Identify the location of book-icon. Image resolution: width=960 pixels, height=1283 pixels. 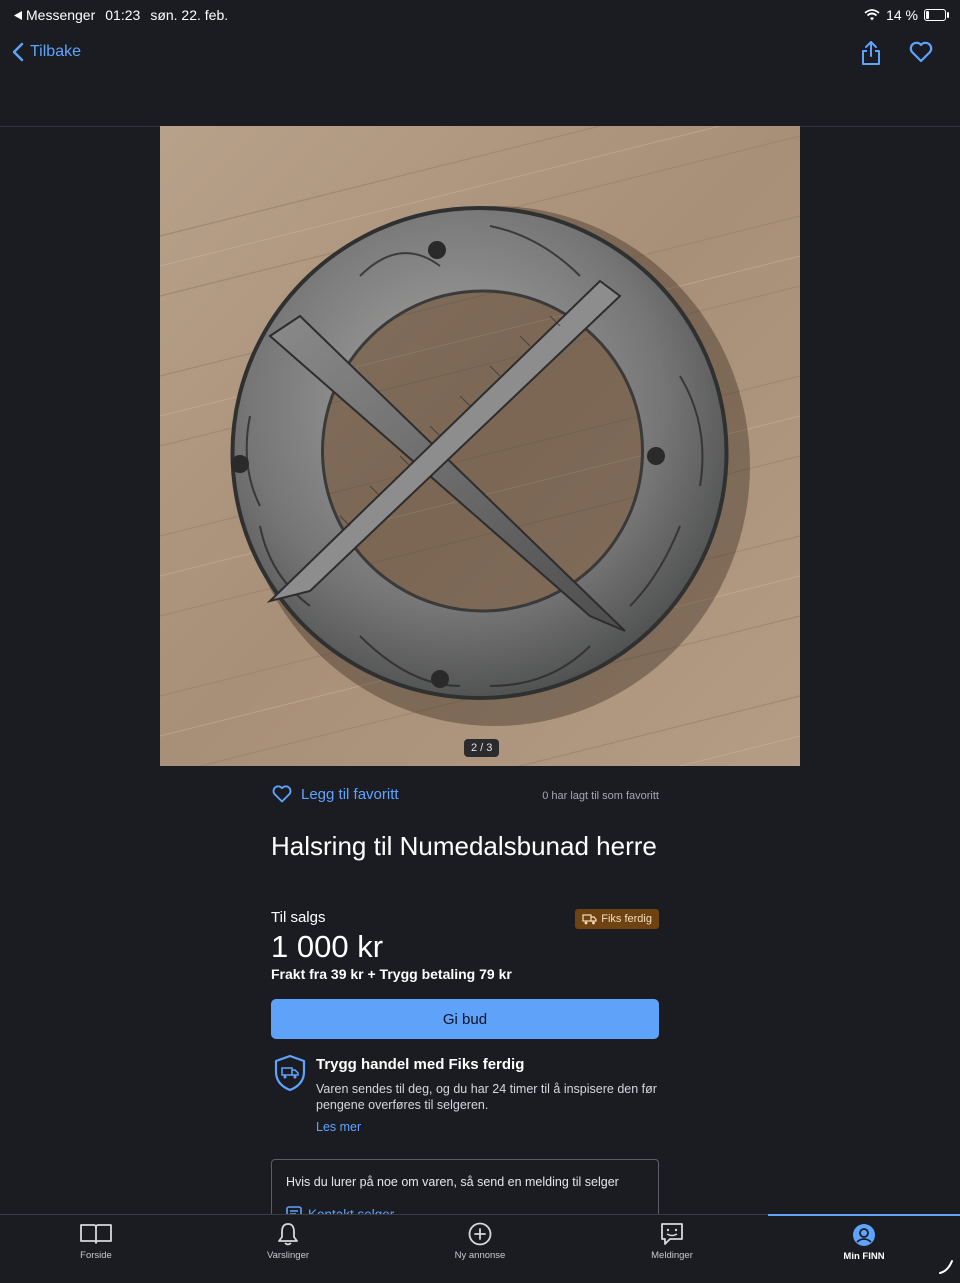
(96, 1234).